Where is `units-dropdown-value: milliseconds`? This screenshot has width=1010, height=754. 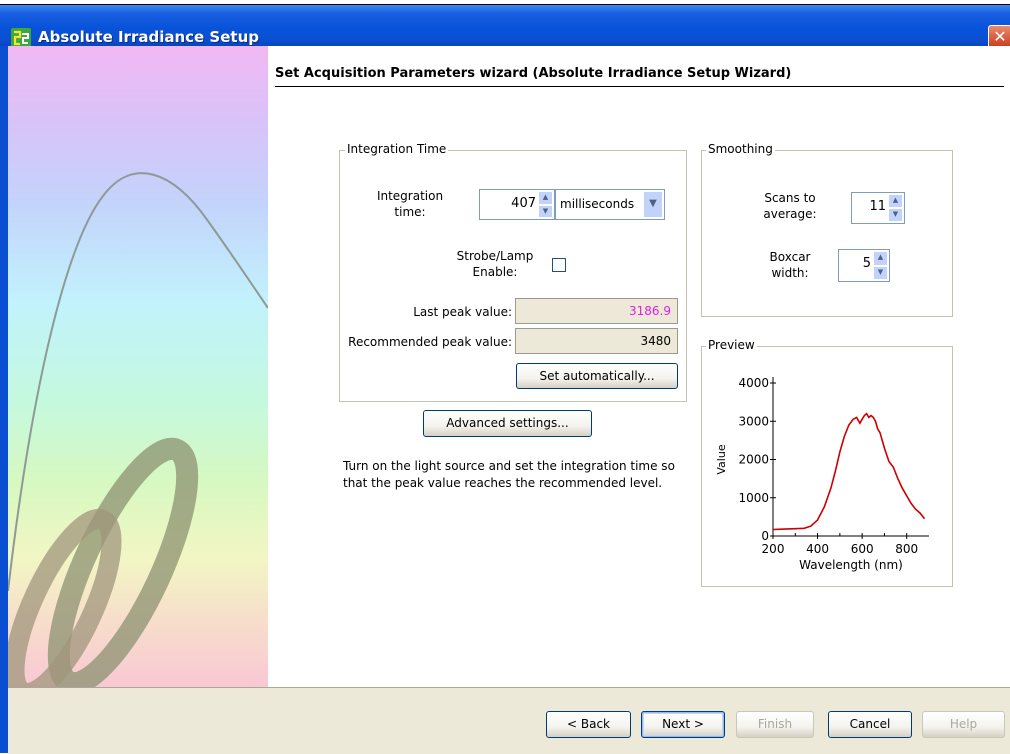 units-dropdown-value: milliseconds is located at coordinates (597, 204).